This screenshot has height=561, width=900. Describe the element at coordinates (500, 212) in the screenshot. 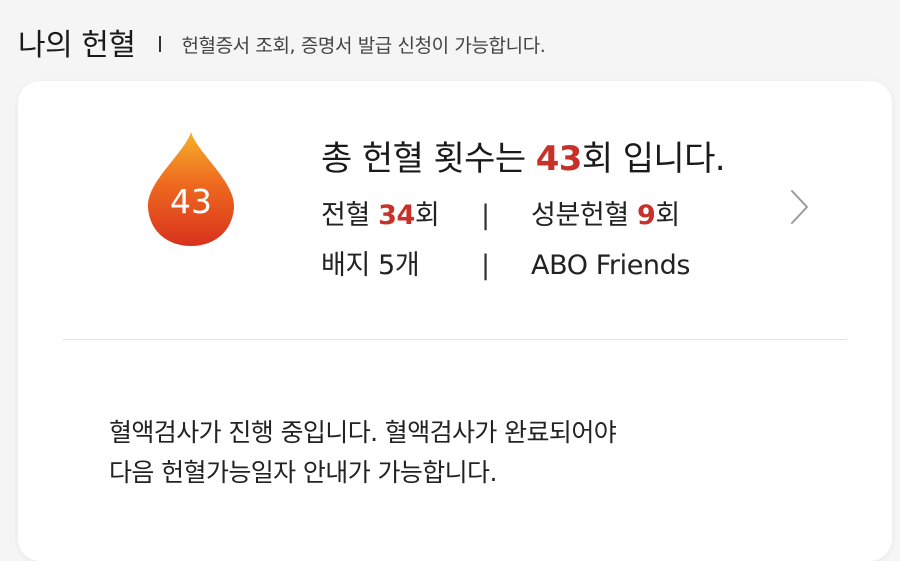

I see `donation-type-row: 전혈 34회 | 성분헌혈 9회` at that location.